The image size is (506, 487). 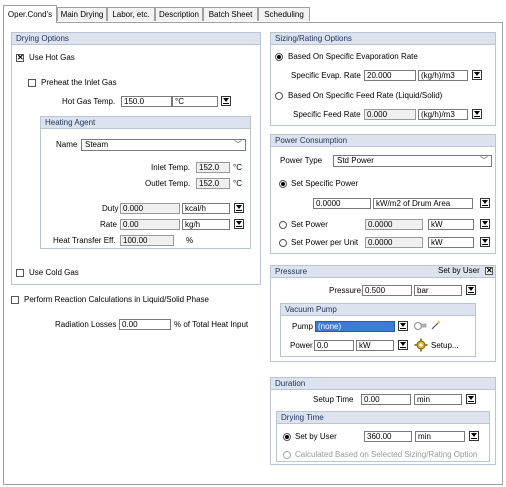 I want to click on vacuum-pump-title: Vacuum Pump, so click(x=378, y=310).